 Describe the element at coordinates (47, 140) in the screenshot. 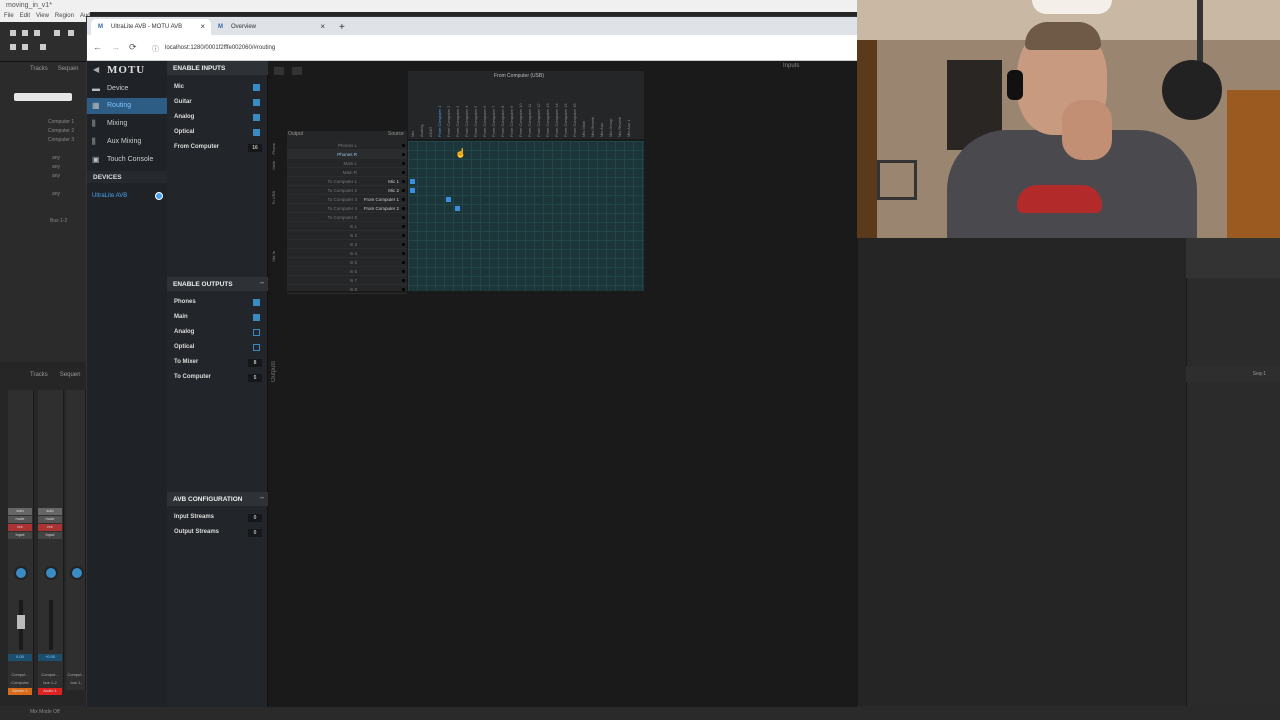

I see `list-item: Computer 3` at that location.